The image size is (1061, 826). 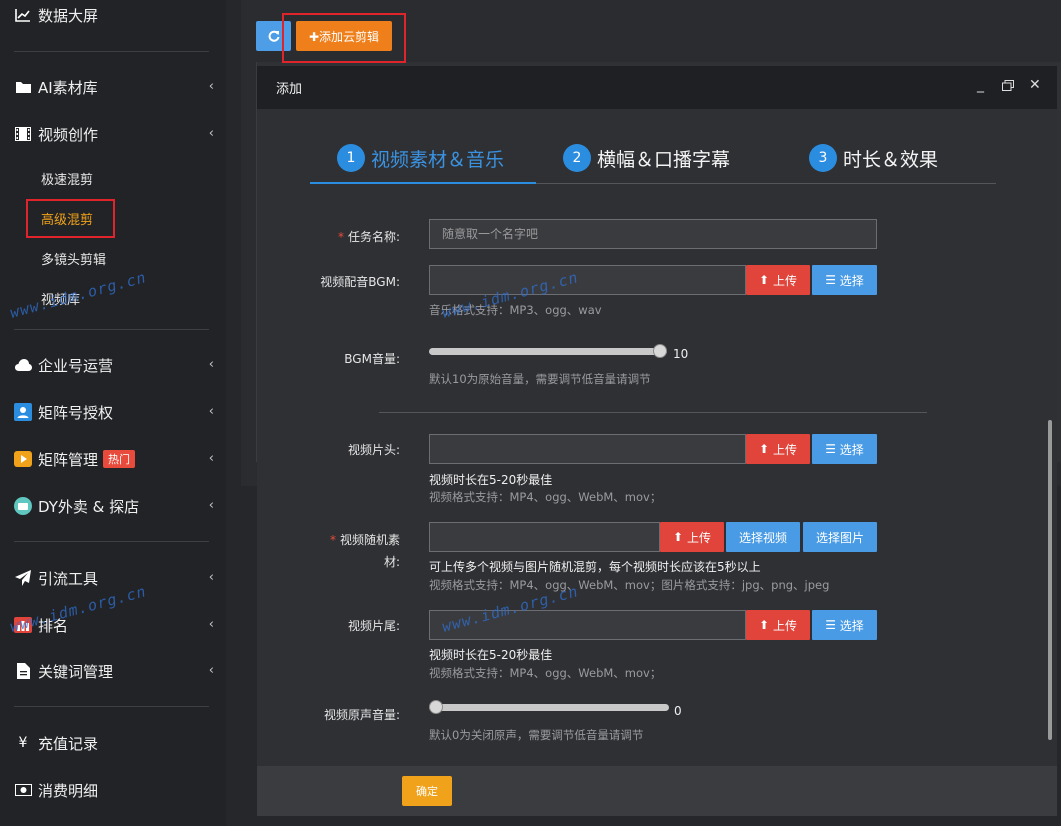 What do you see at coordinates (23, 671) in the screenshot?
I see `document-icon` at bounding box center [23, 671].